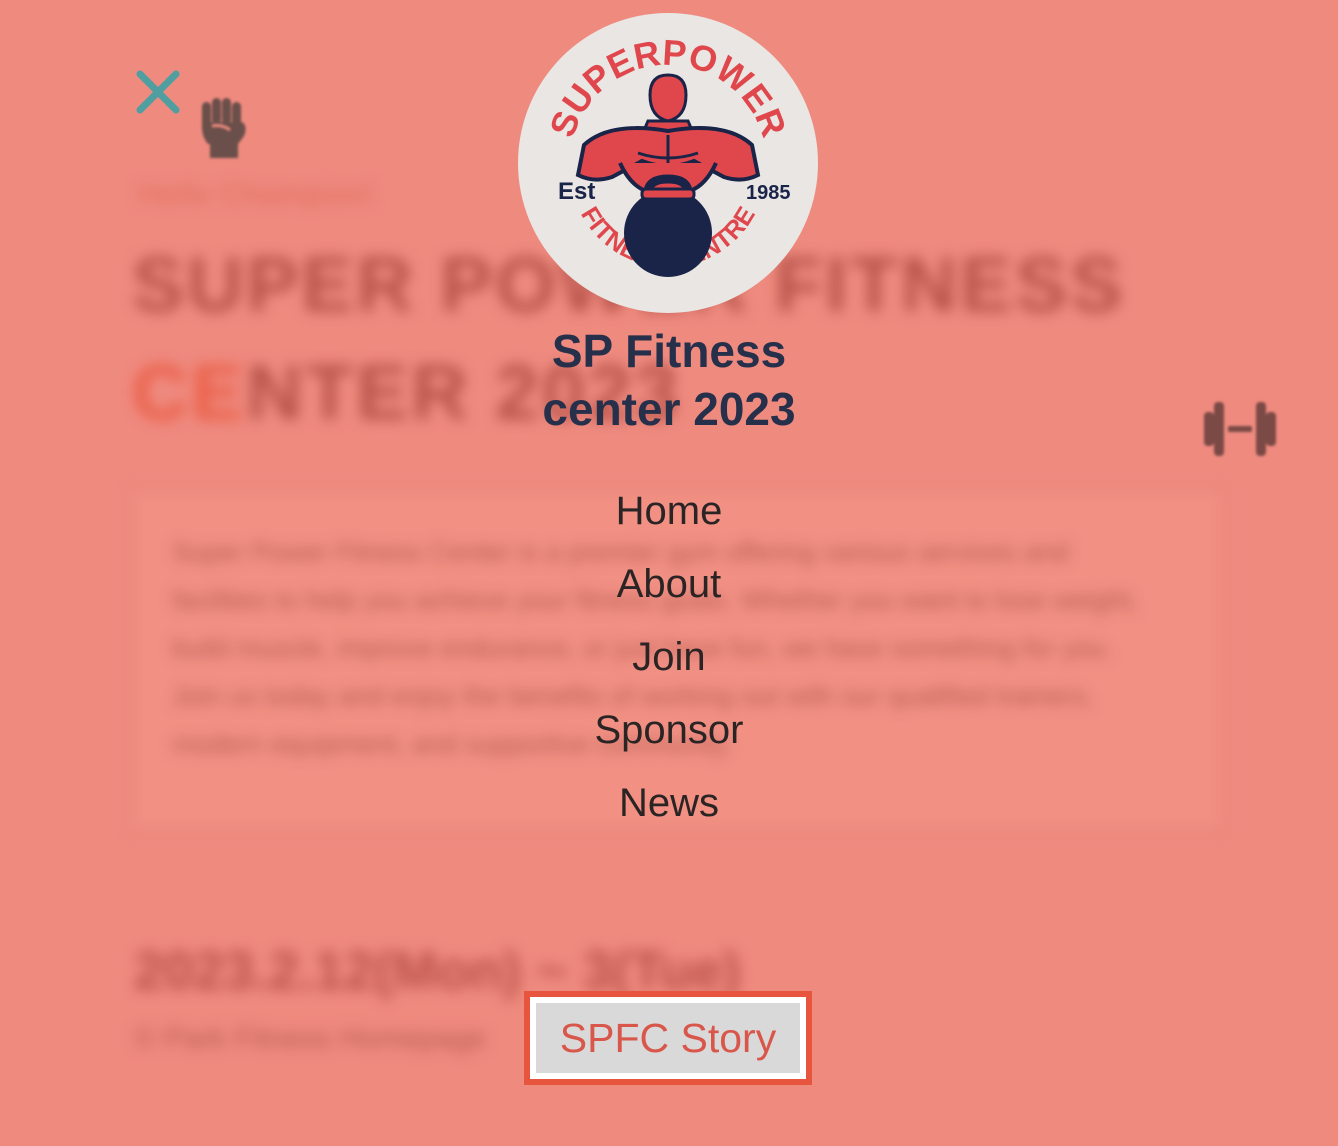 The height and width of the screenshot is (1146, 1338). I want to click on menu-item-news: News, so click(669, 810).